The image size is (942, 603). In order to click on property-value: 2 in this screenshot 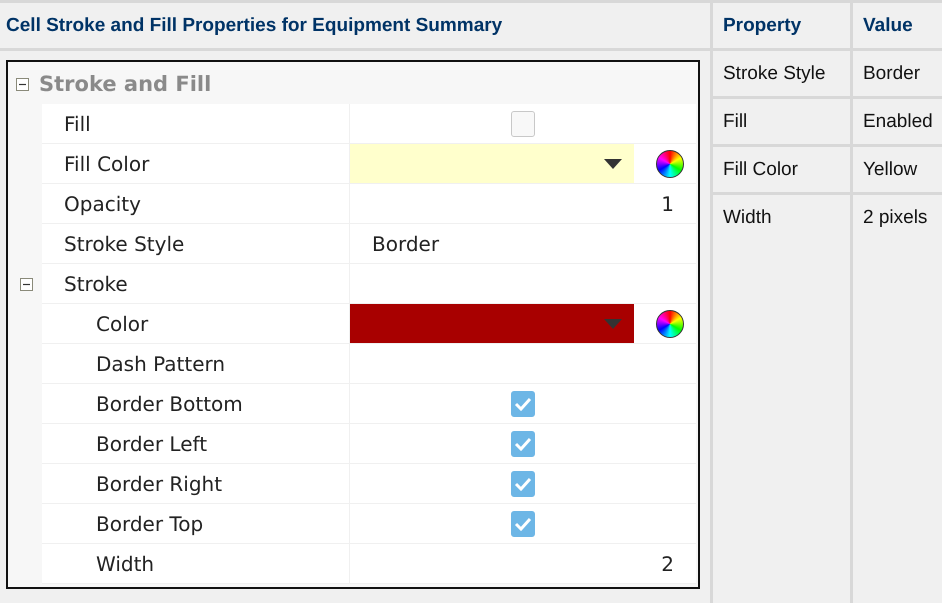, I will do `click(667, 564)`.